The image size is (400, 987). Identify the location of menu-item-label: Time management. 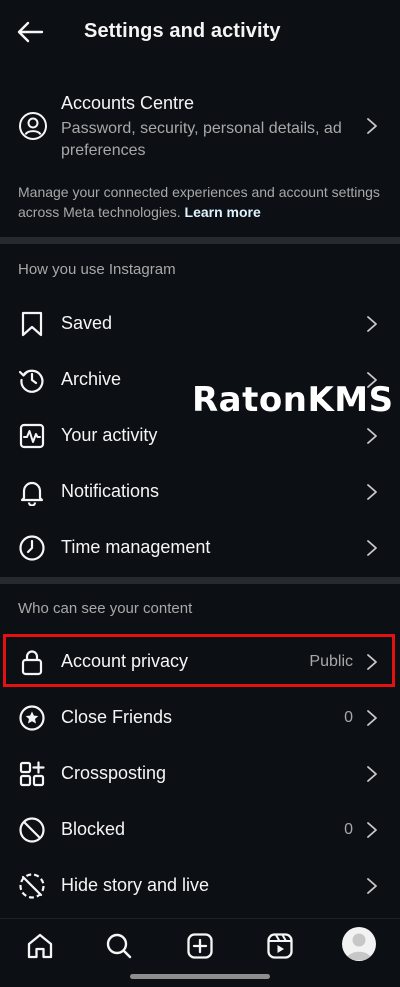
(136, 547).